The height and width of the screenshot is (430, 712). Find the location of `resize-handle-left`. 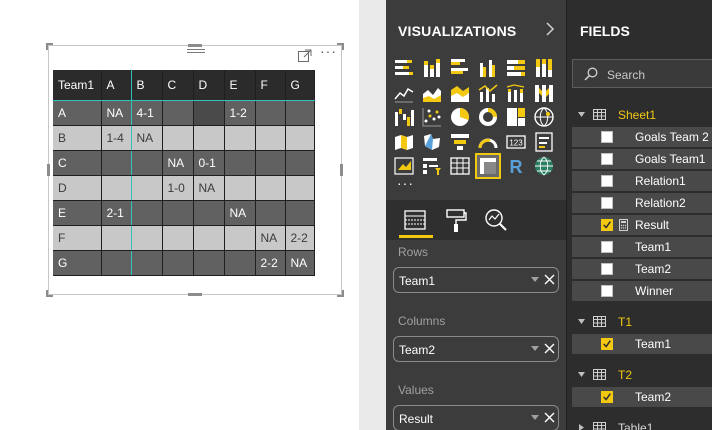

resize-handle-left is located at coordinates (48, 170).